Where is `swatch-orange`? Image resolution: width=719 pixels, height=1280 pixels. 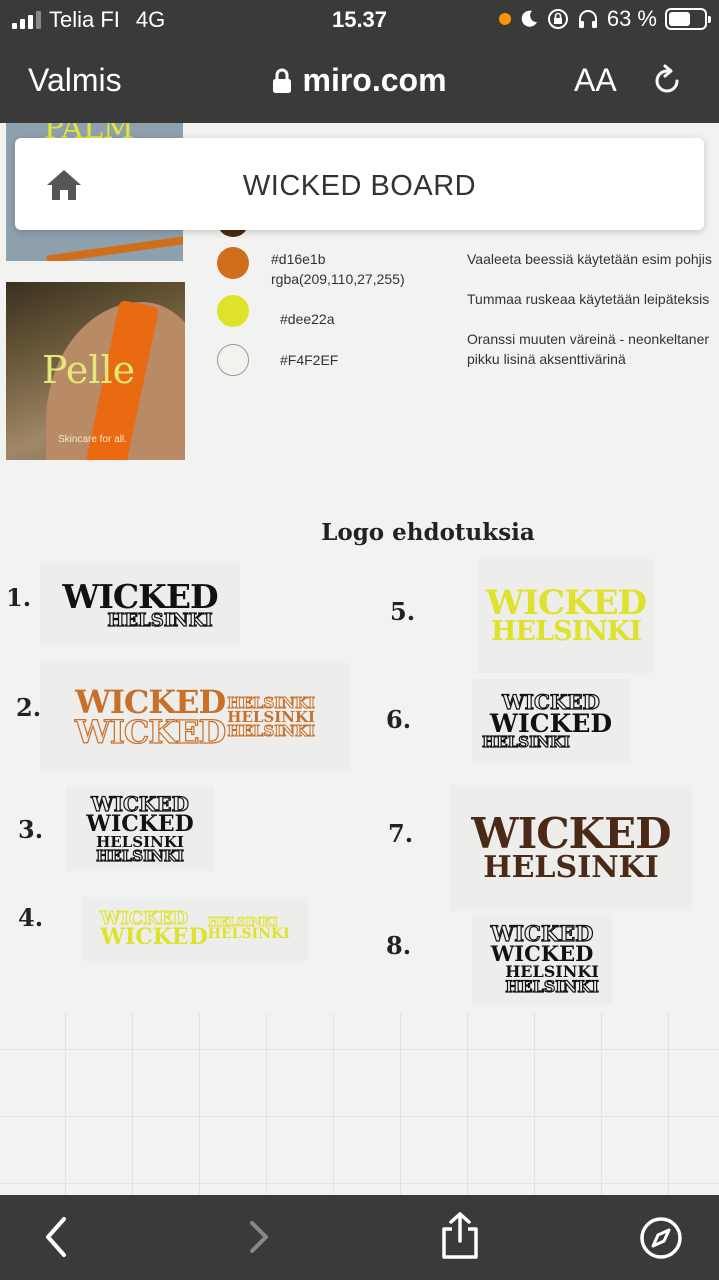 swatch-orange is located at coordinates (233, 263).